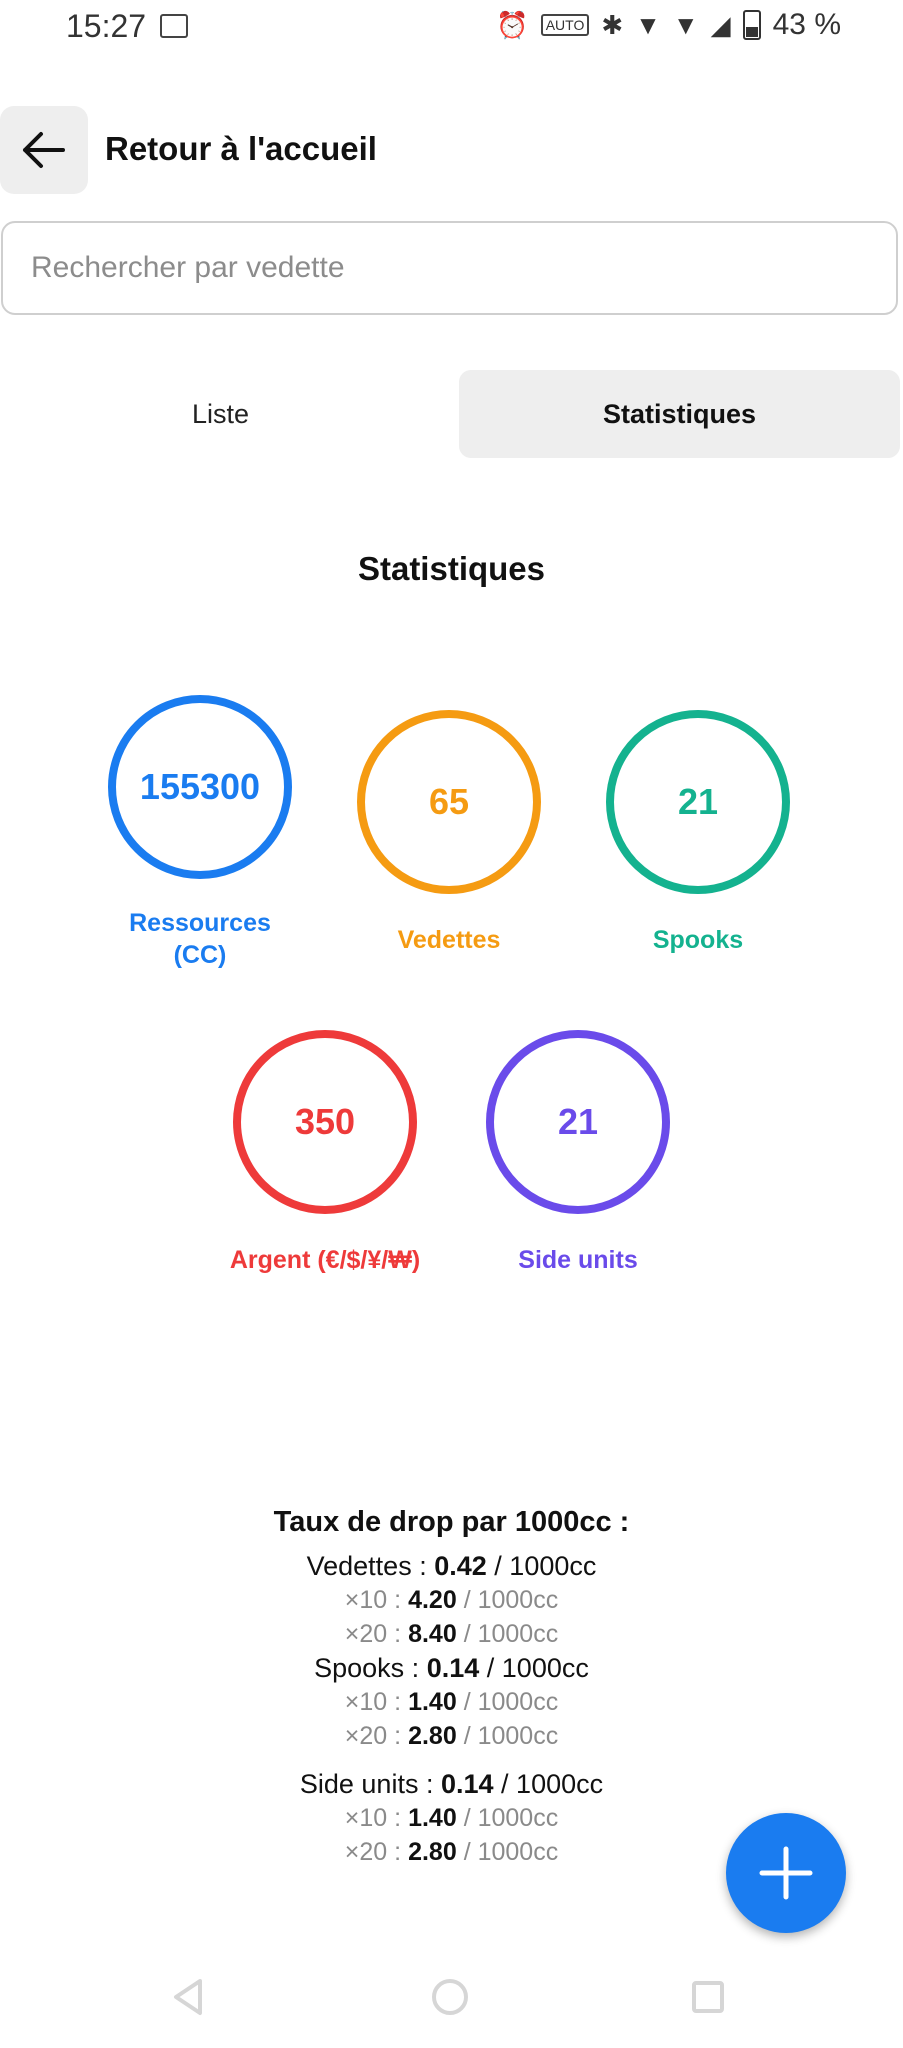 The image size is (903, 2048). What do you see at coordinates (565, 25) in the screenshot?
I see `auto-brightness-icon: AUTO` at bounding box center [565, 25].